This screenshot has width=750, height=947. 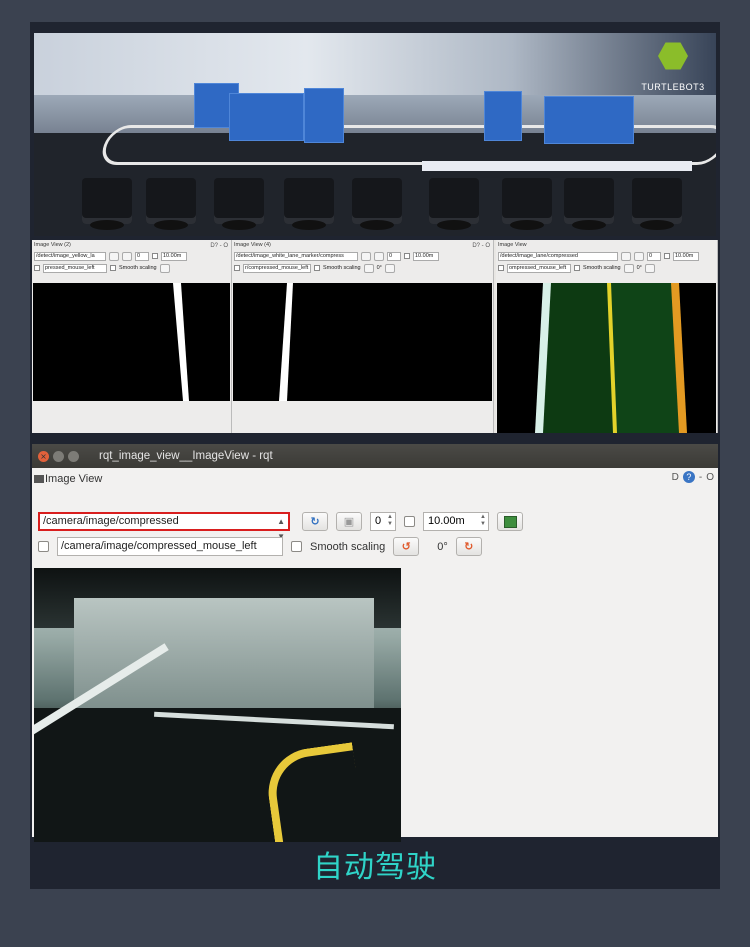 What do you see at coordinates (673, 72) in the screenshot?
I see `turtlebot-logo: TURTLEBOT3` at bounding box center [673, 72].